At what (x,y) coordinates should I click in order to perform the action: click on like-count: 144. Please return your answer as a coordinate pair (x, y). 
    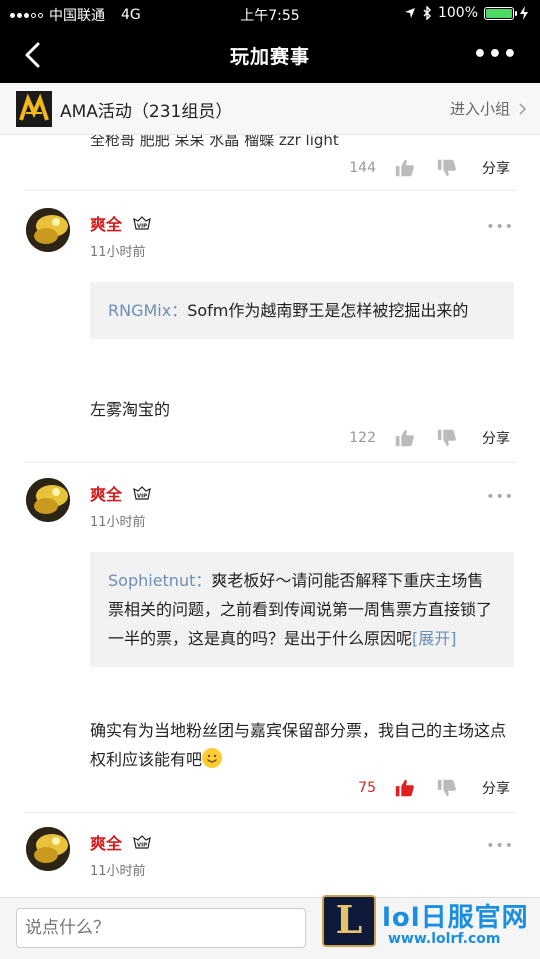
    Looking at the image, I should click on (362, 168).